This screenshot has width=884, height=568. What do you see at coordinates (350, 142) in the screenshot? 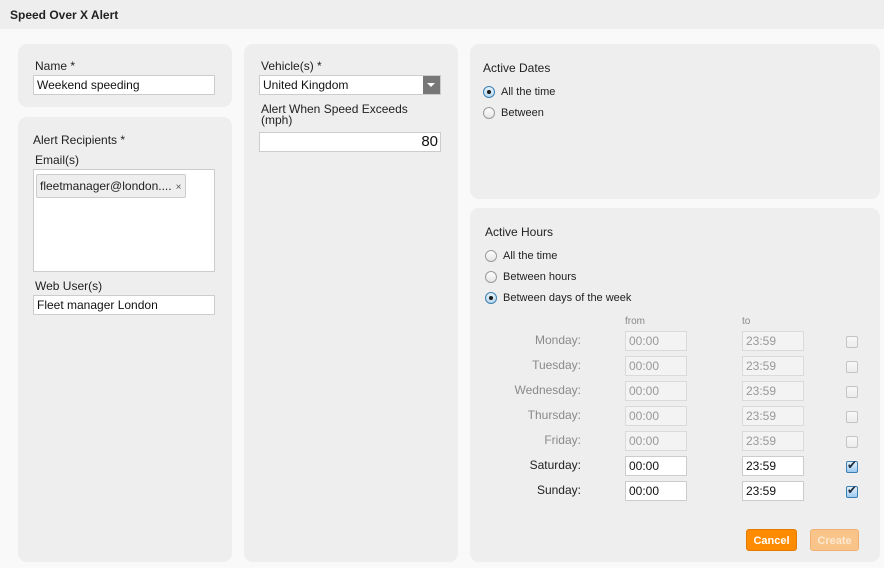
I see `speed-input: 80` at bounding box center [350, 142].